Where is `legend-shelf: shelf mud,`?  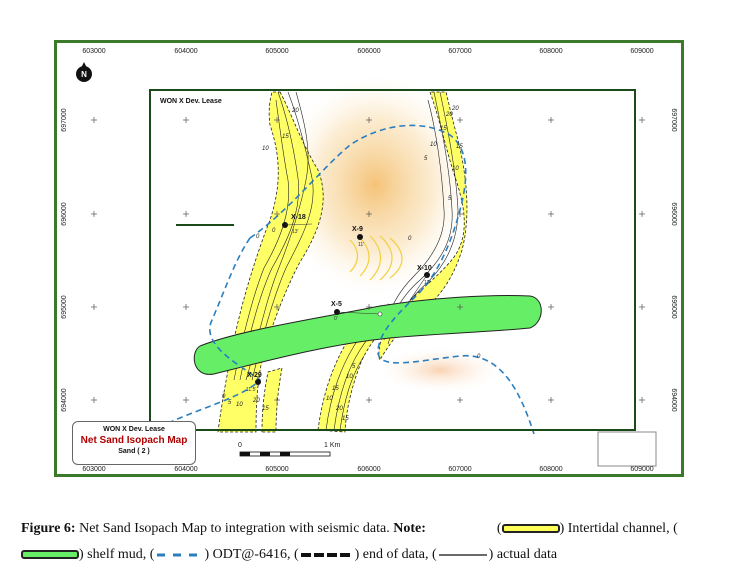 legend-shelf: shelf mud, is located at coordinates (117, 554).